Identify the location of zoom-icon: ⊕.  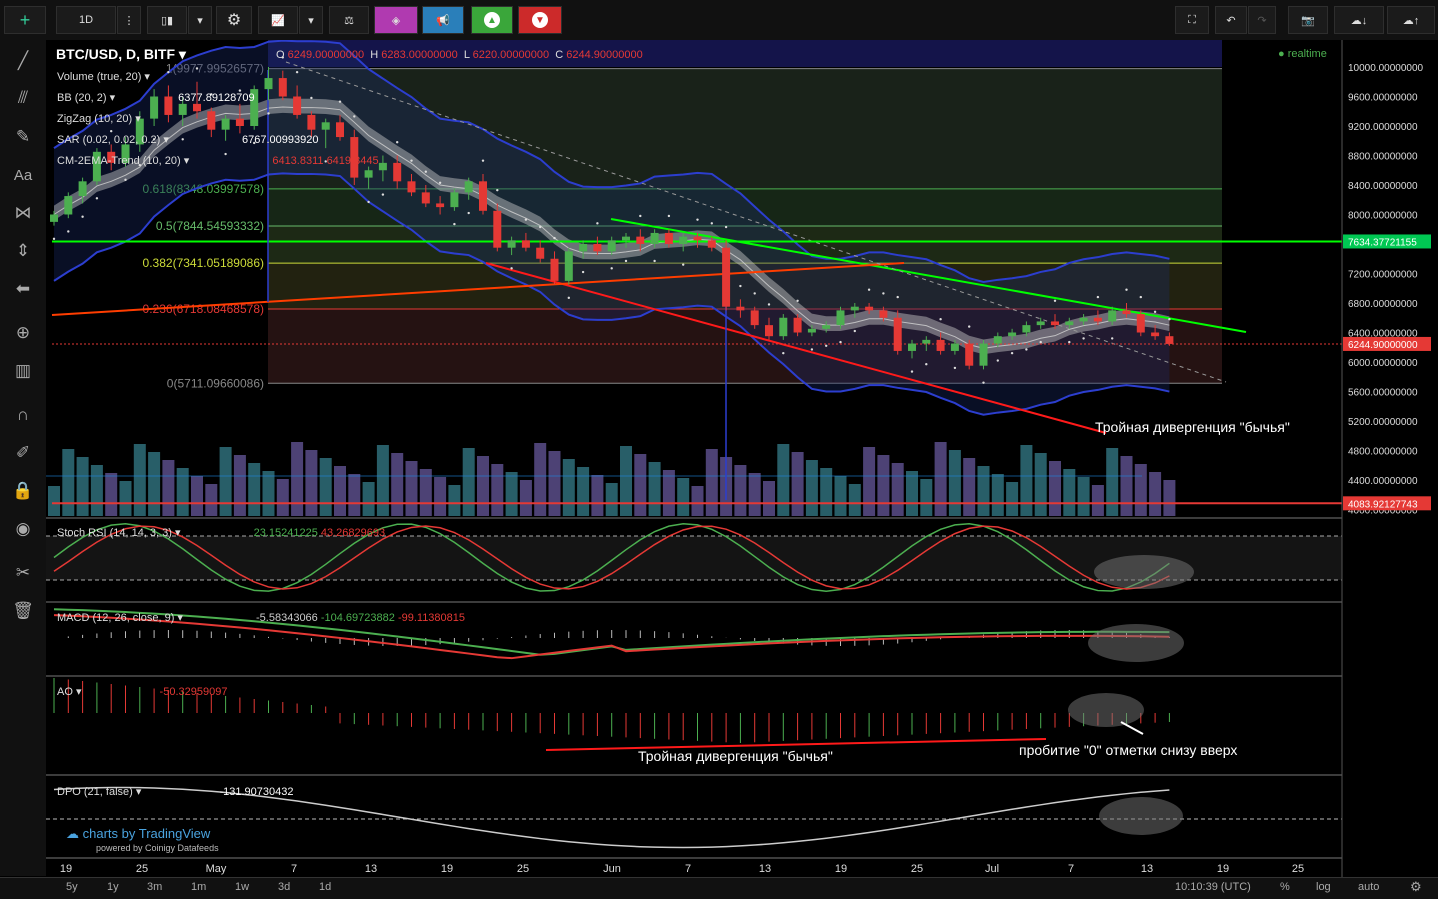
(23, 332).